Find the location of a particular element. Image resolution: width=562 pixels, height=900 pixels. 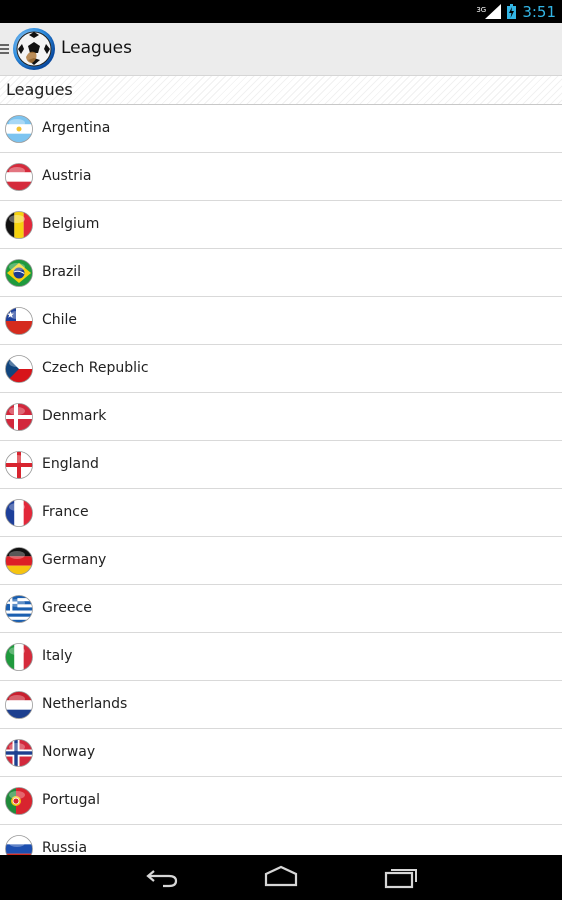

country-name: Russia is located at coordinates (65, 847).